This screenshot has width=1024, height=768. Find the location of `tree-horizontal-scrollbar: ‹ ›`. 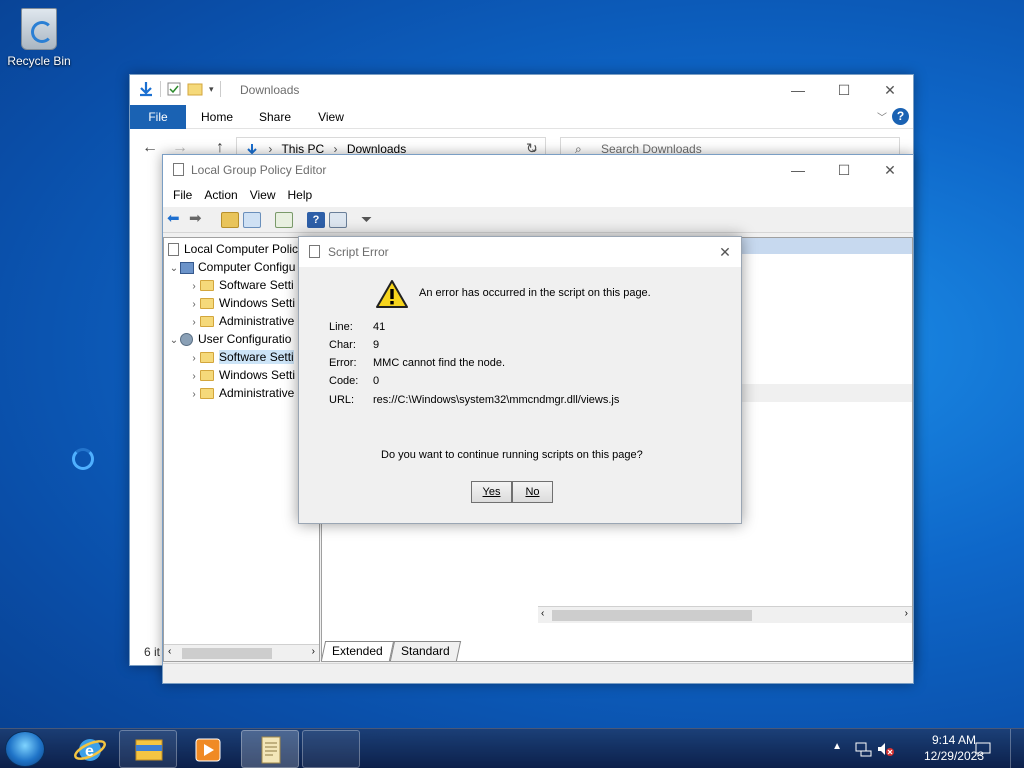

tree-horizontal-scrollbar: ‹ › is located at coordinates (241, 652).